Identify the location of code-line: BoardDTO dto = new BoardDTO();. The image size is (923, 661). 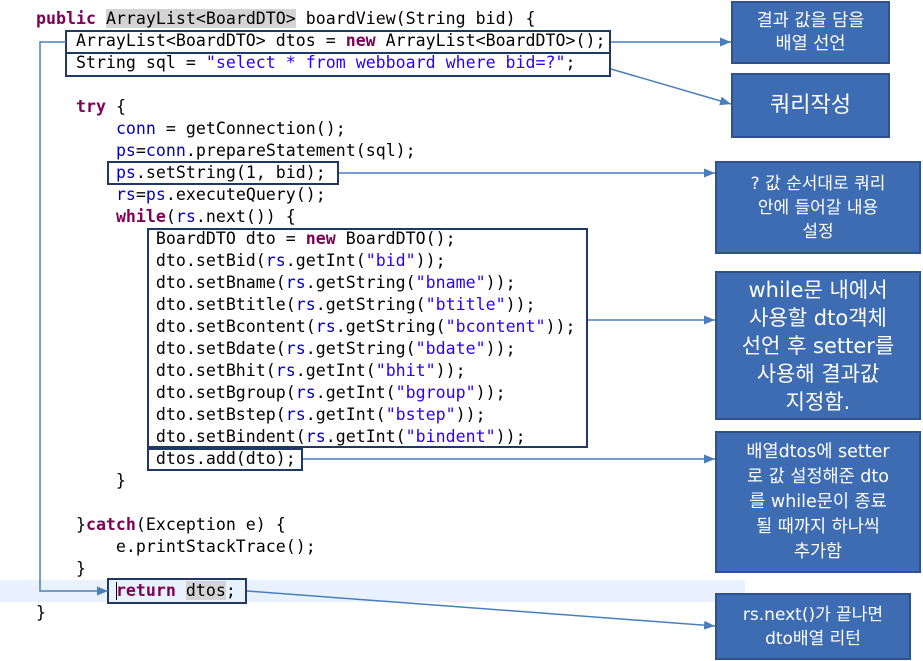
(320, 239).